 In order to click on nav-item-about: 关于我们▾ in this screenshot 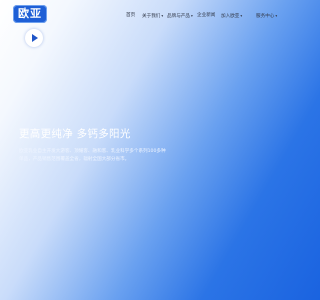, I will do `click(152, 16)`.